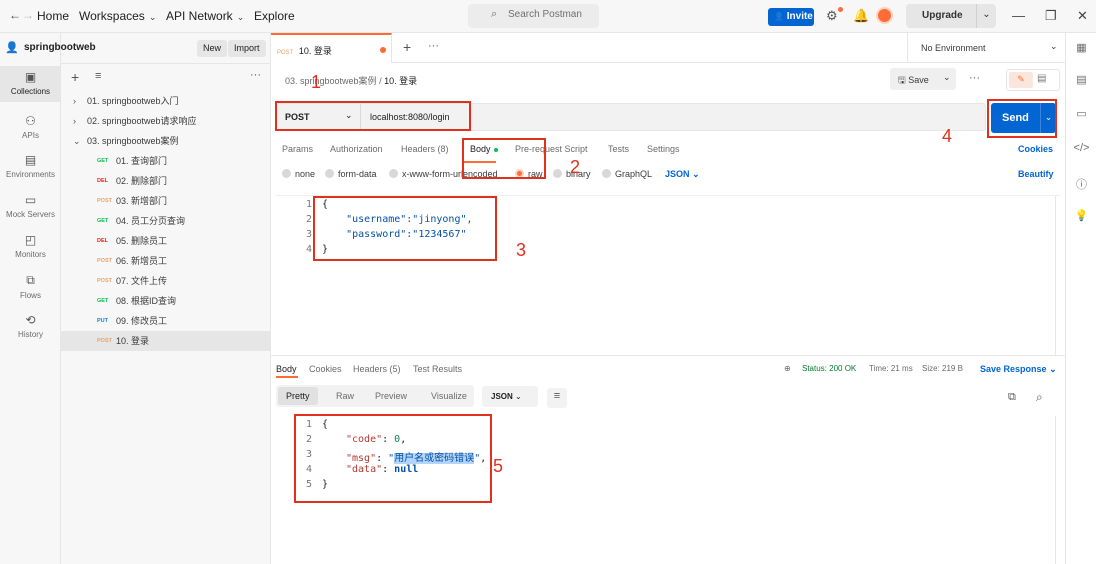 This screenshot has height=564, width=1096. What do you see at coordinates (305, 174) in the screenshot?
I see `radio-label: none` at bounding box center [305, 174].